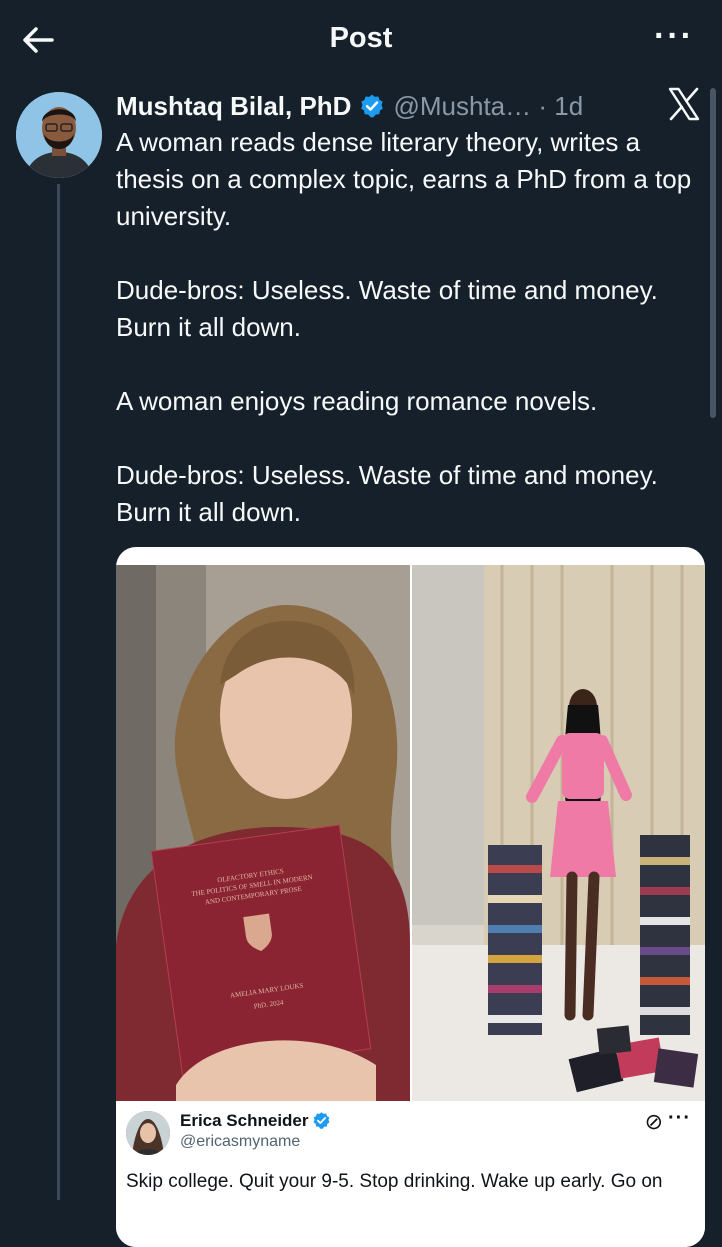 This screenshot has width=722, height=1247. I want to click on x-logo-icon, so click(684, 104).